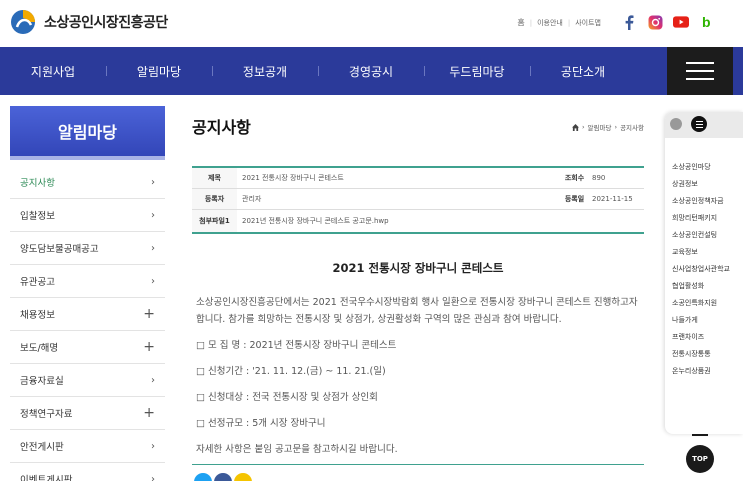 This screenshot has width=743, height=481. What do you see at coordinates (575, 127) in the screenshot?
I see `home-icon` at bounding box center [575, 127].